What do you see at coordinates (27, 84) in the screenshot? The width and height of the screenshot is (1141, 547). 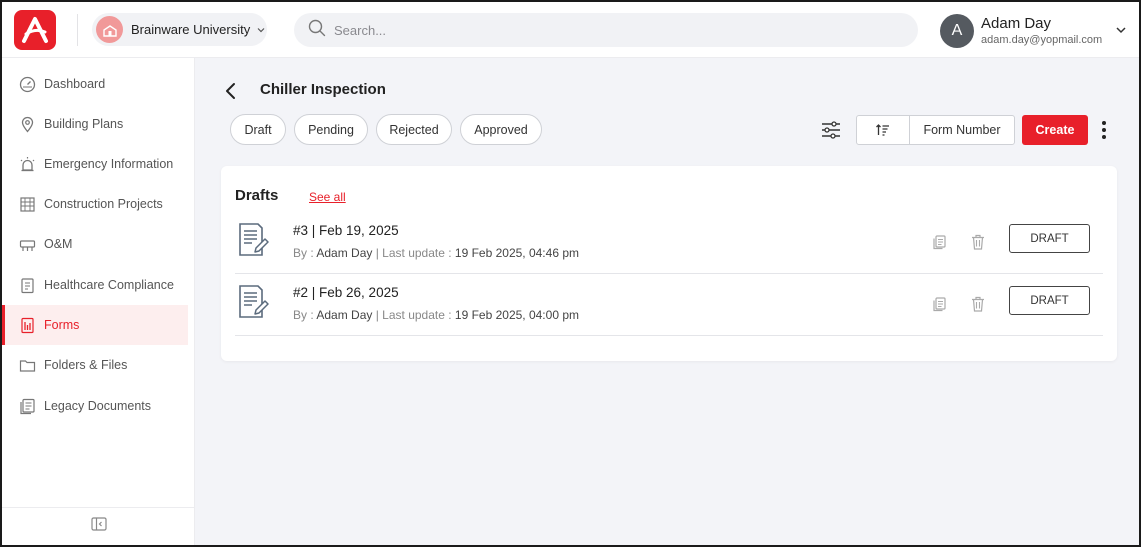 I see `gauge-icon` at bounding box center [27, 84].